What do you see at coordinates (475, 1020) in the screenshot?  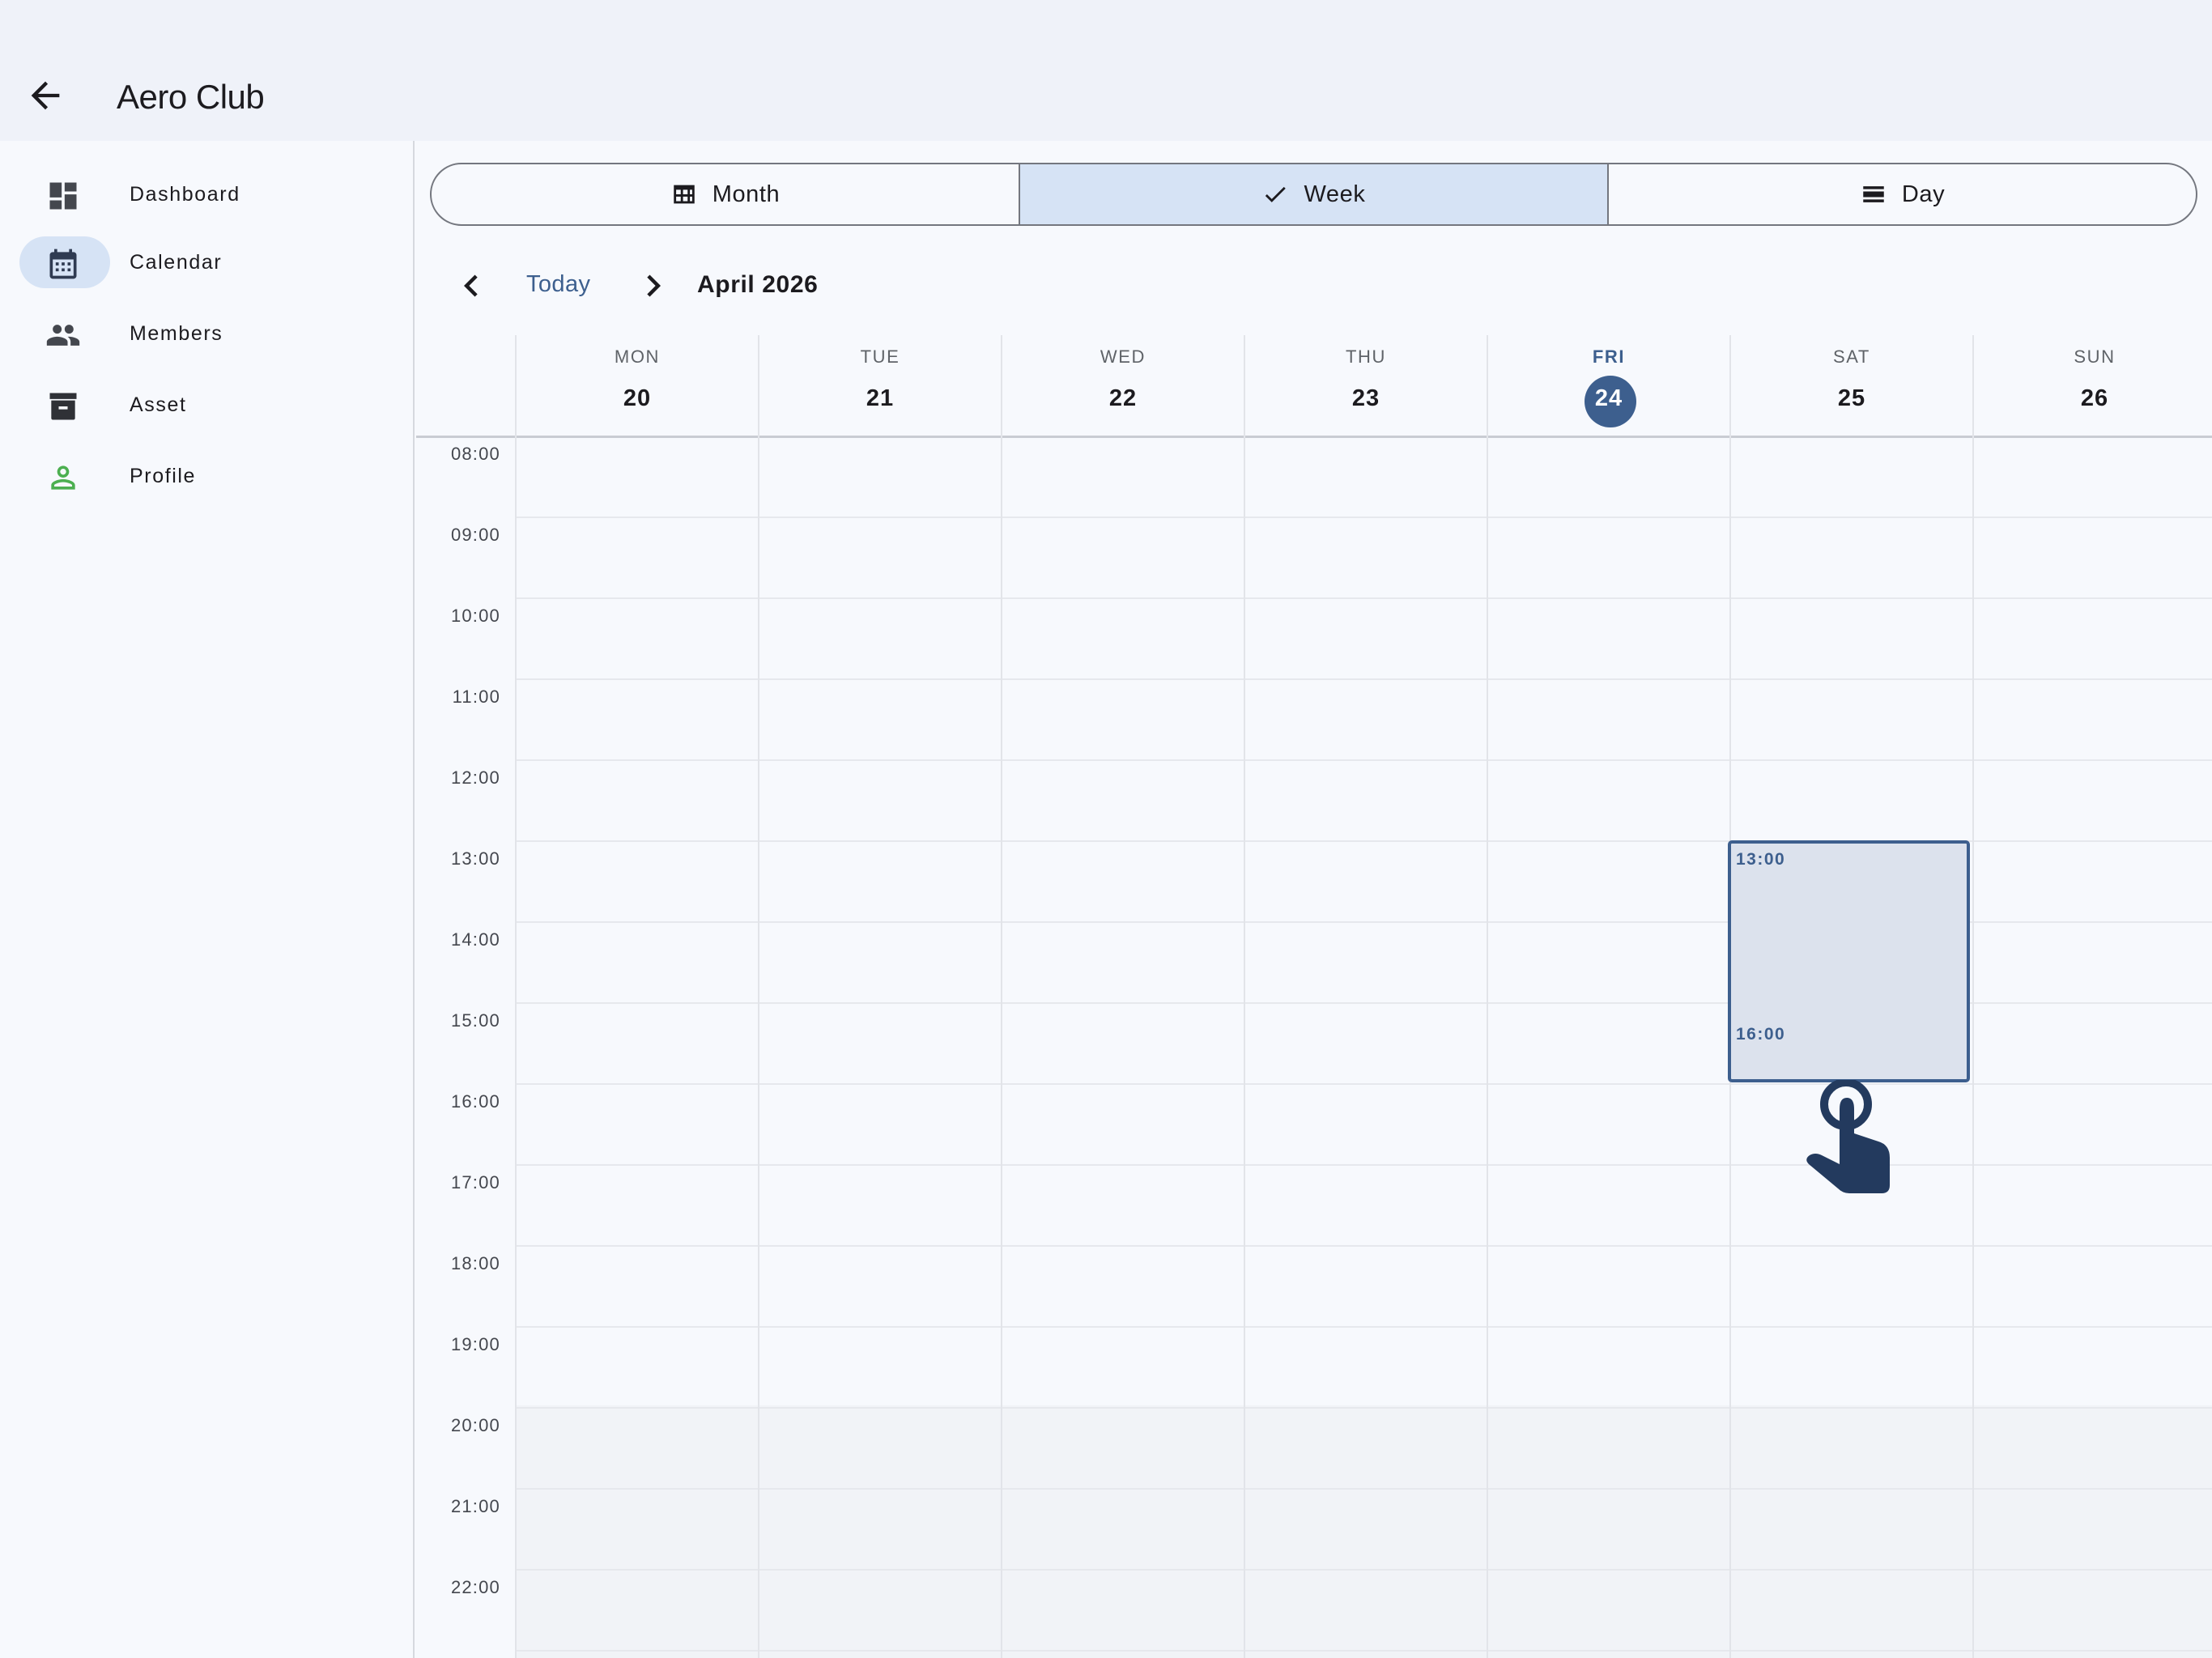 I see `hour-label: 15:00` at bounding box center [475, 1020].